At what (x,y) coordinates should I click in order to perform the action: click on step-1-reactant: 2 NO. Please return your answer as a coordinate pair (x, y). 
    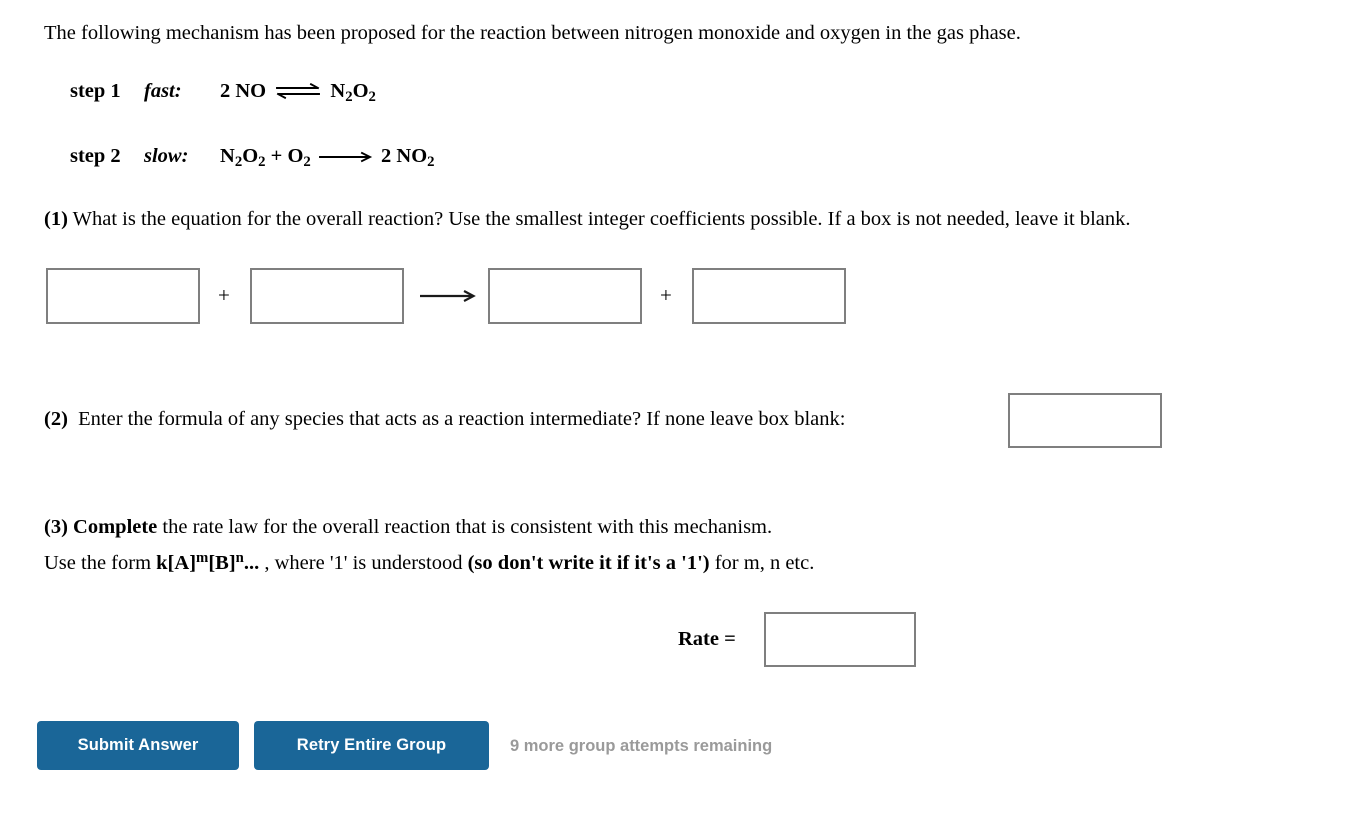
    Looking at the image, I should click on (243, 91).